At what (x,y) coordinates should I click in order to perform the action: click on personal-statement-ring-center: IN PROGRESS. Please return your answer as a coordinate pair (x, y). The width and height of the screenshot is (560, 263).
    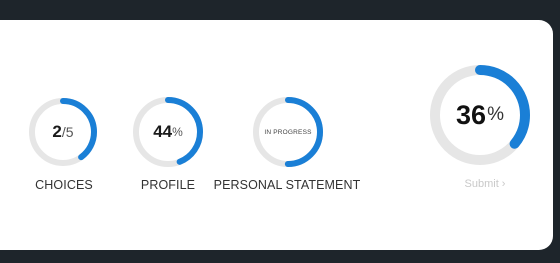
    Looking at the image, I should click on (288, 132).